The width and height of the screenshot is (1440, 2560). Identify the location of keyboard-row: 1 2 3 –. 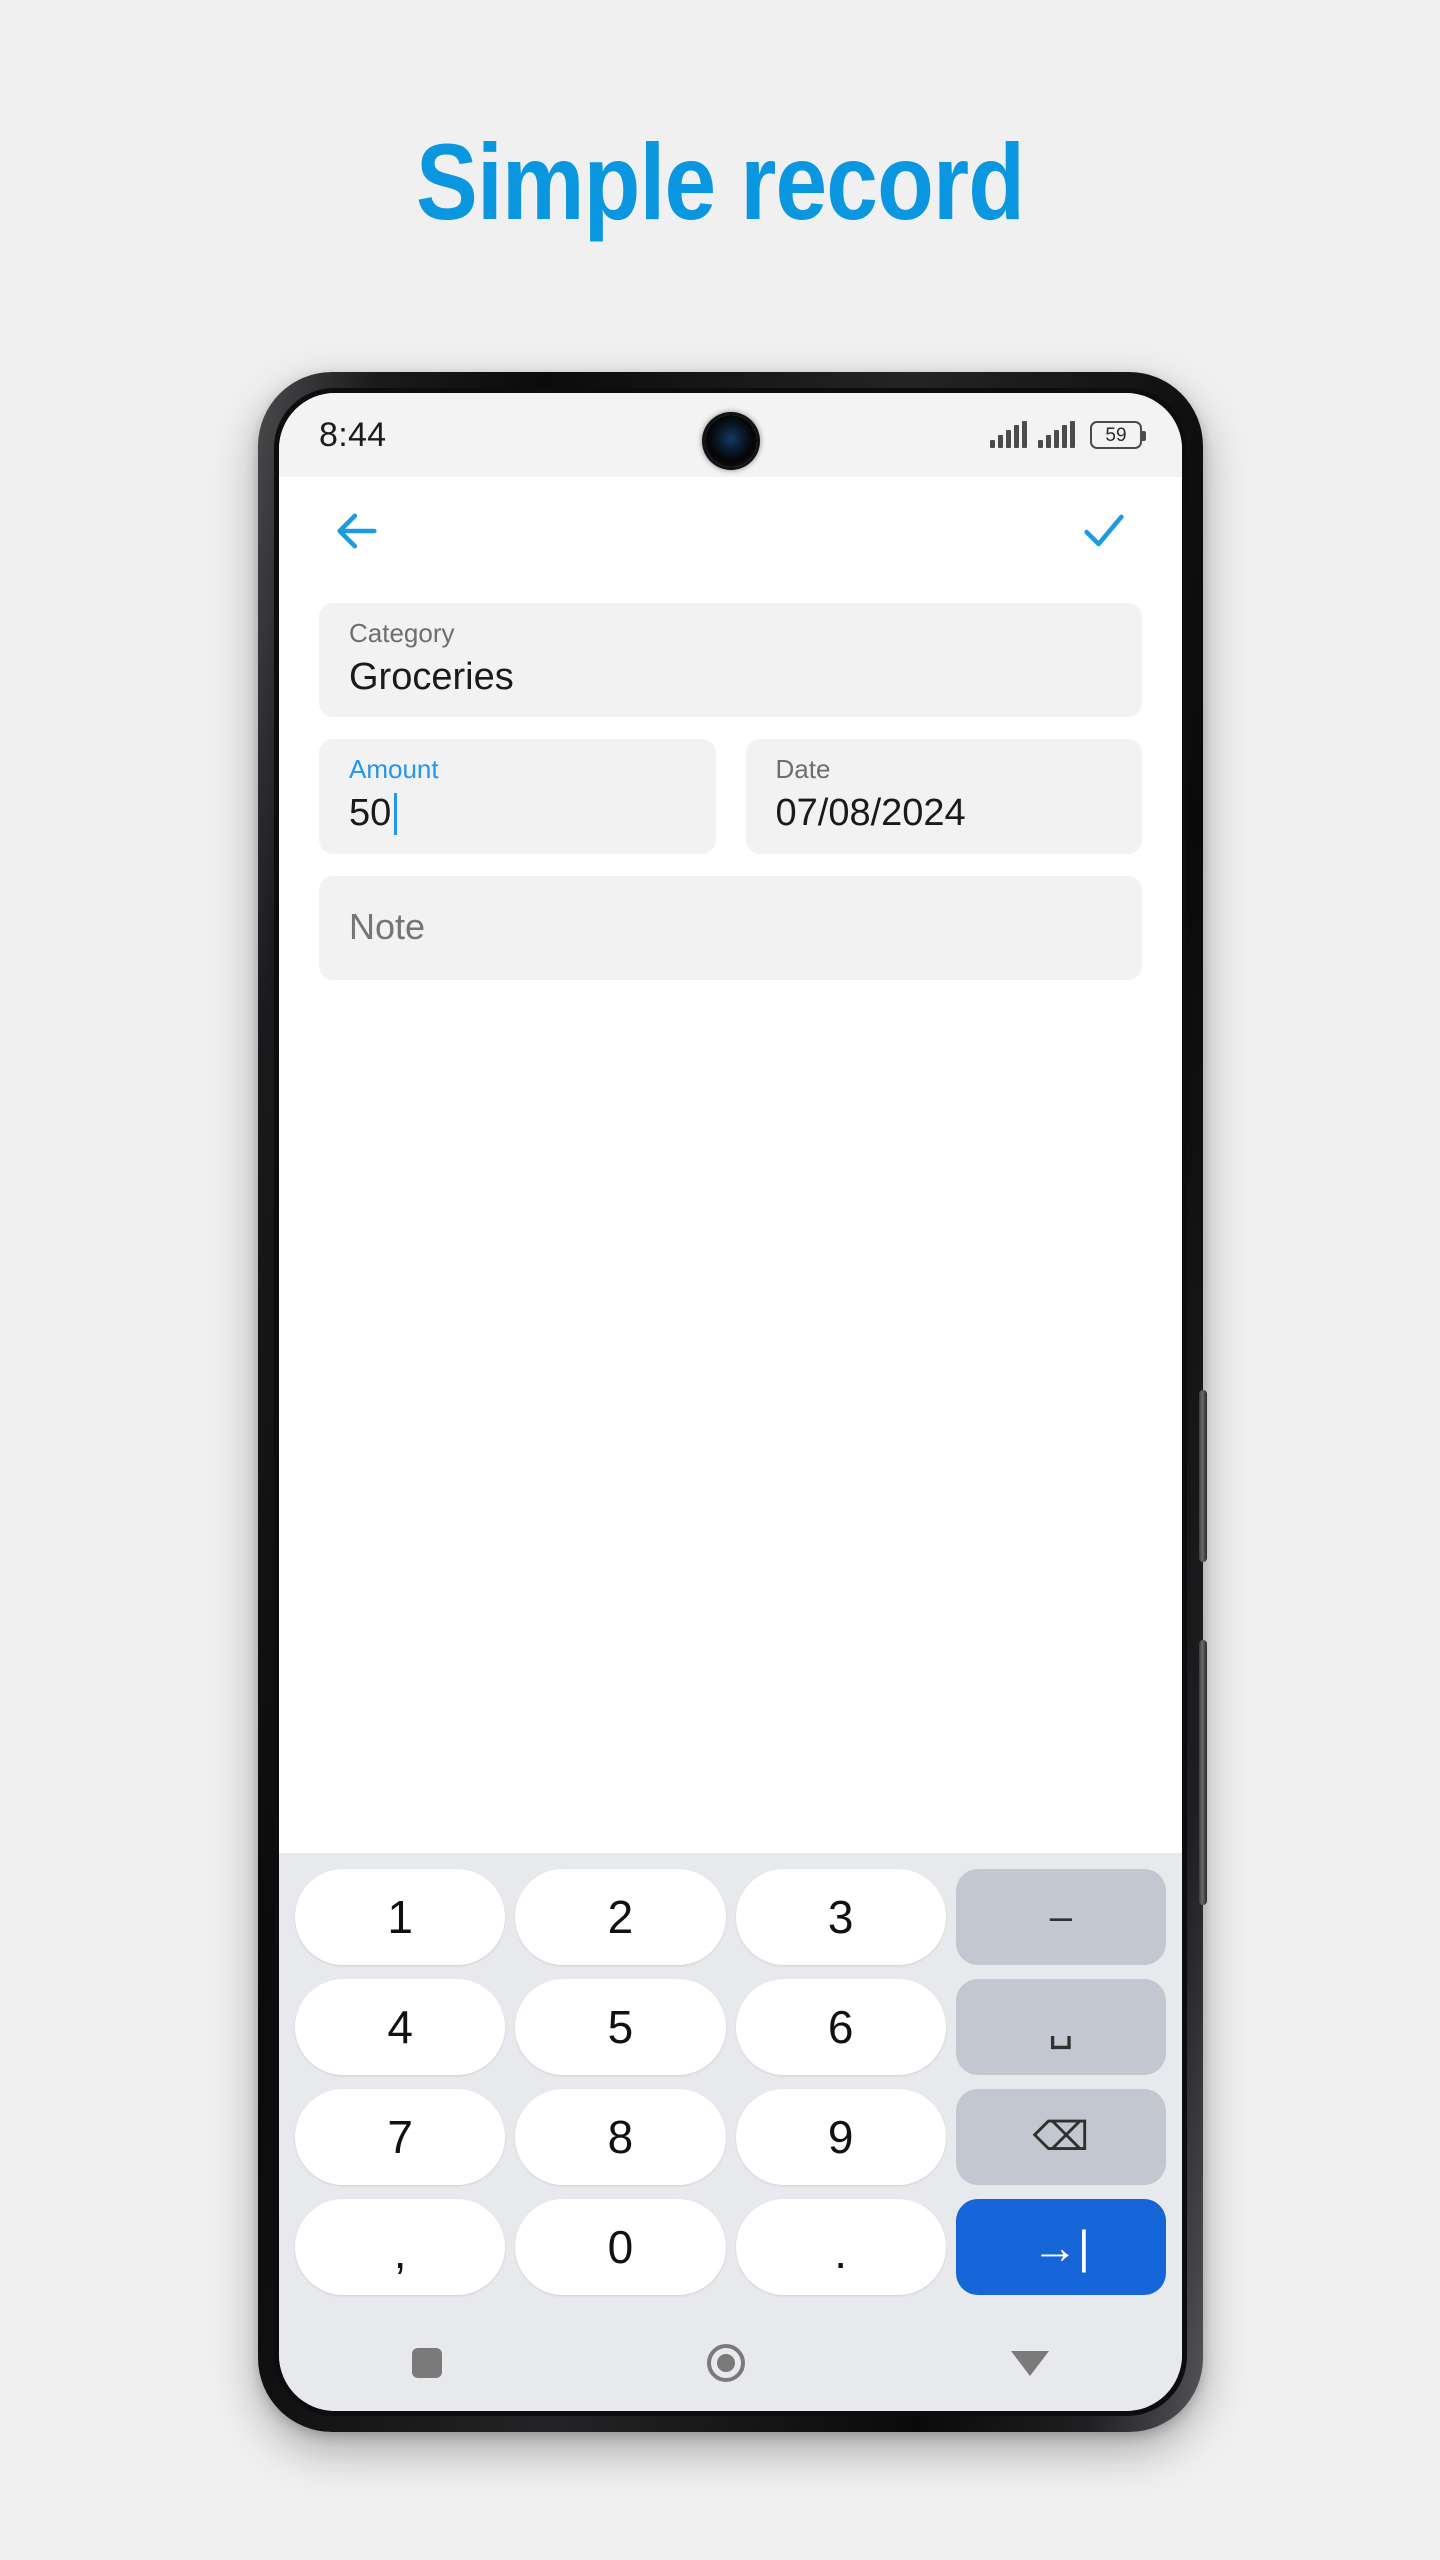
(730, 1917).